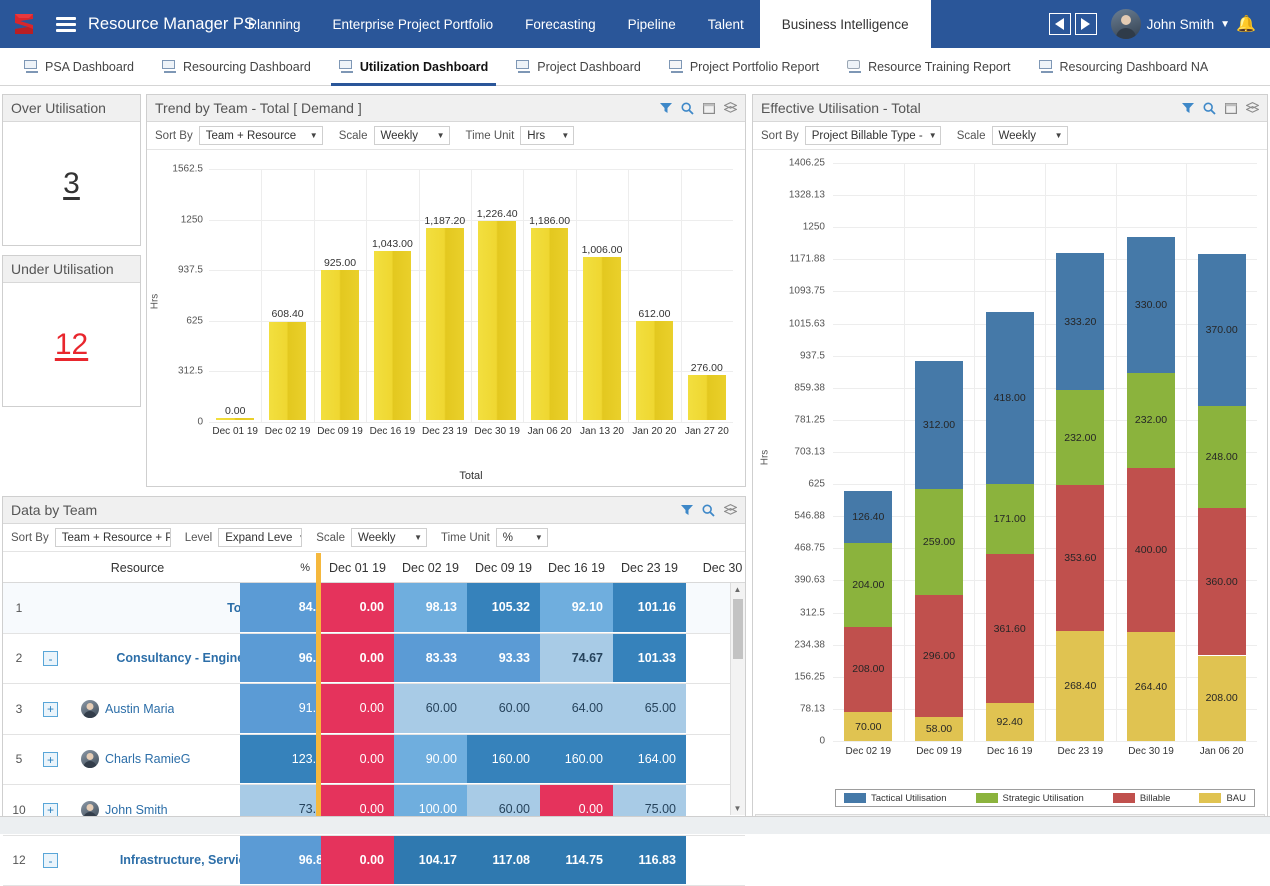 The width and height of the screenshot is (1270, 886). What do you see at coordinates (652, 24) in the screenshot?
I see `nav-item-pipeline: Pipeline` at bounding box center [652, 24].